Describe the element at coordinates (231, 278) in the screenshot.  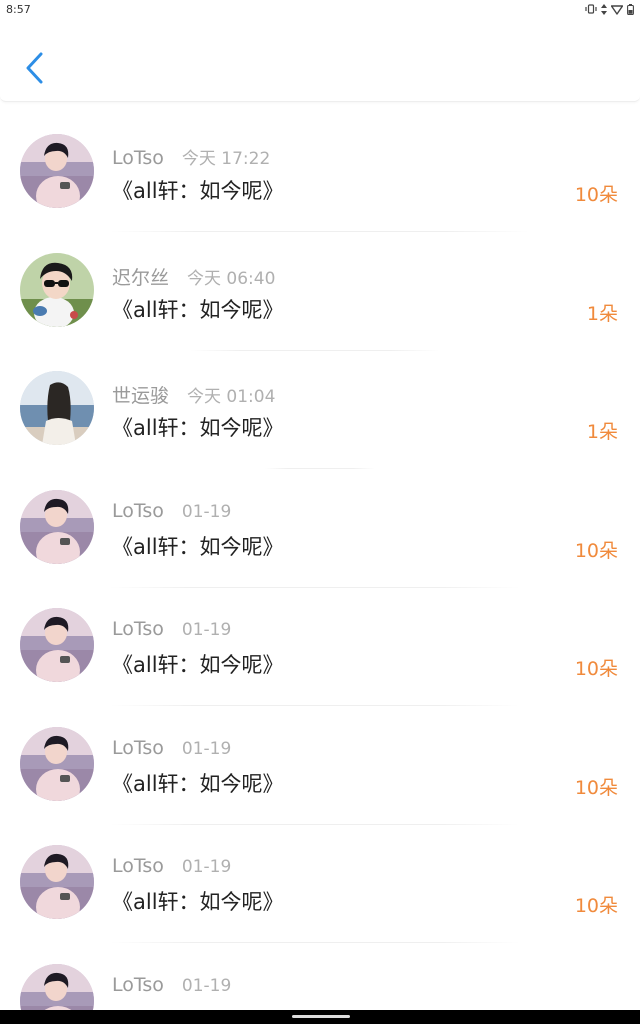
I see `timestamp: 今天 06:40` at that location.